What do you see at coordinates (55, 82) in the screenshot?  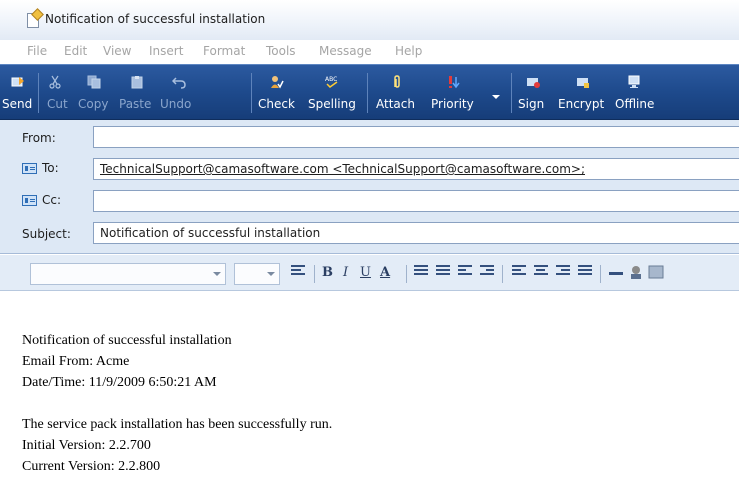 I see `scissors-icon` at bounding box center [55, 82].